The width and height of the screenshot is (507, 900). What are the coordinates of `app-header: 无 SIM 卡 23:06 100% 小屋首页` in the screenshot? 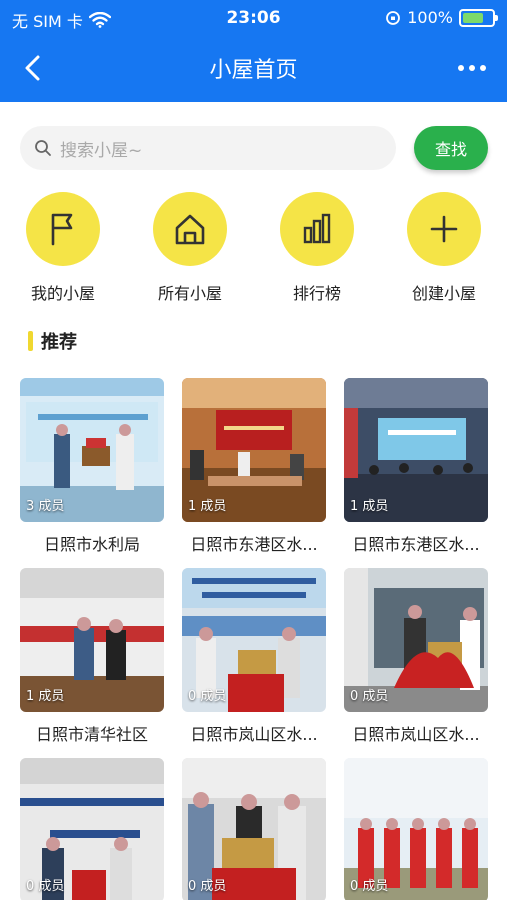 It's located at (253, 51).